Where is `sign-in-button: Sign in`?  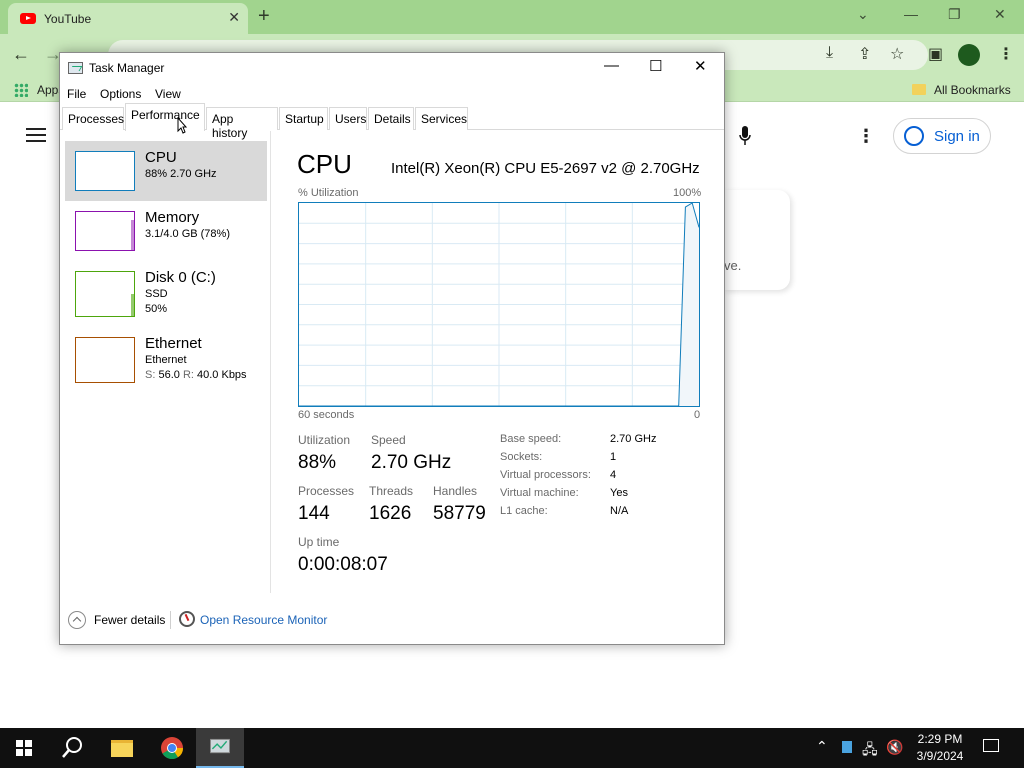
sign-in-button: Sign in is located at coordinates (942, 136).